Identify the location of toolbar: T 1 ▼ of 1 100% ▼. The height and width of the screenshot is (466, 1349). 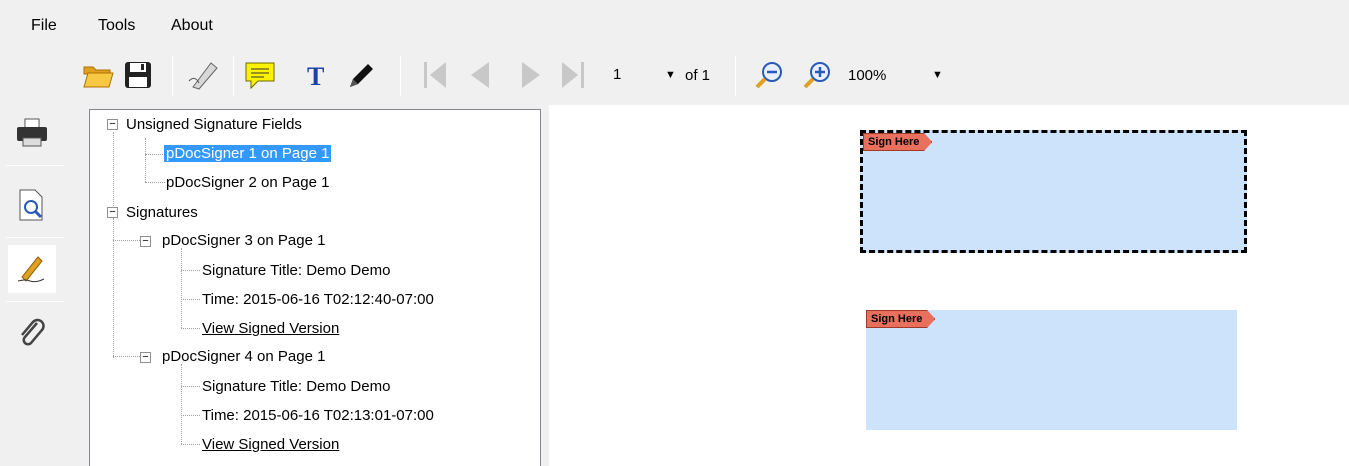
(674, 77).